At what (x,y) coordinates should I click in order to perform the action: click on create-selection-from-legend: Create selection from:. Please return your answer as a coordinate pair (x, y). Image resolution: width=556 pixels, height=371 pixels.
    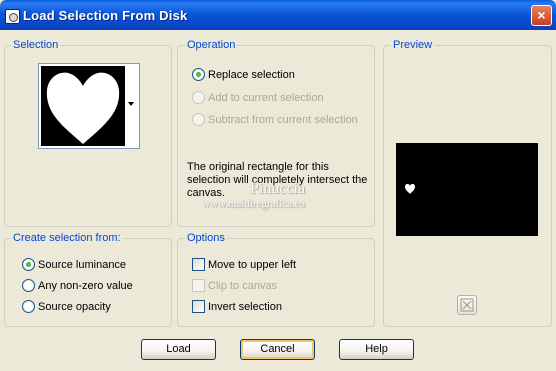
    Looking at the image, I should click on (67, 238).